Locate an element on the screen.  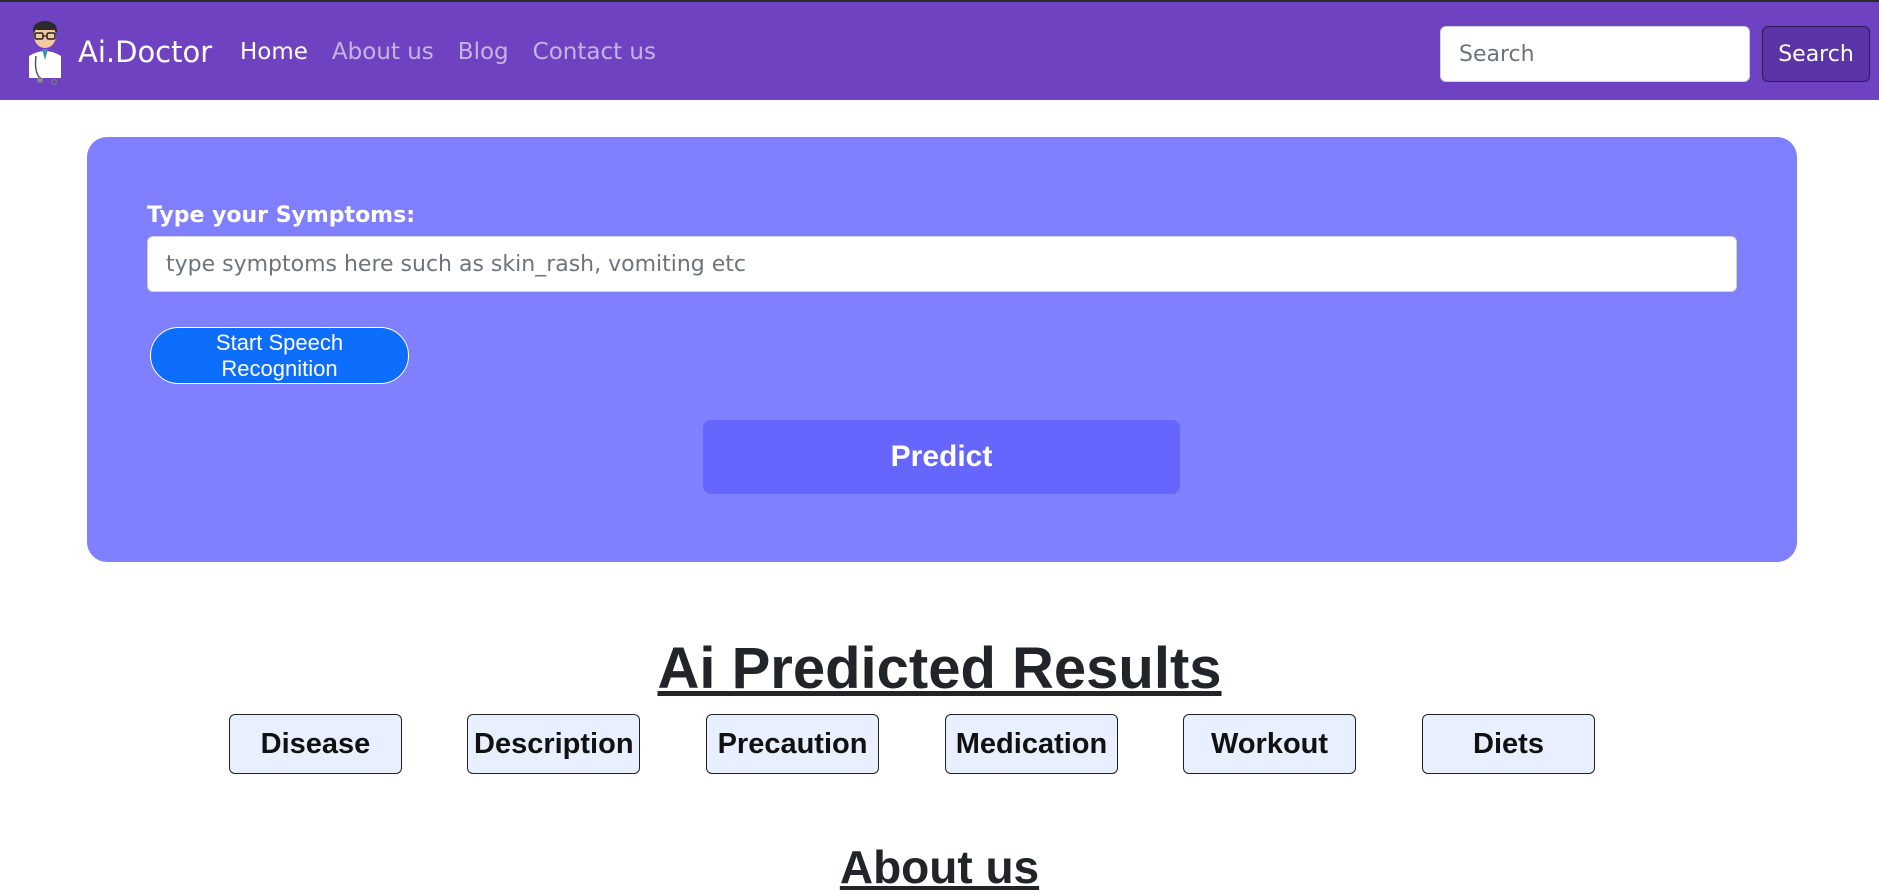
nav-link-contact-us: Contact us is located at coordinates (594, 52).